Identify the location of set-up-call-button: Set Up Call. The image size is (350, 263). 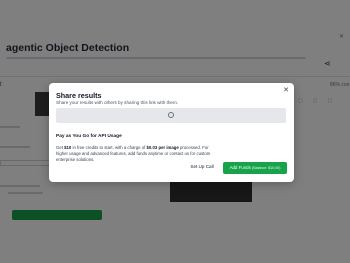
(202, 167).